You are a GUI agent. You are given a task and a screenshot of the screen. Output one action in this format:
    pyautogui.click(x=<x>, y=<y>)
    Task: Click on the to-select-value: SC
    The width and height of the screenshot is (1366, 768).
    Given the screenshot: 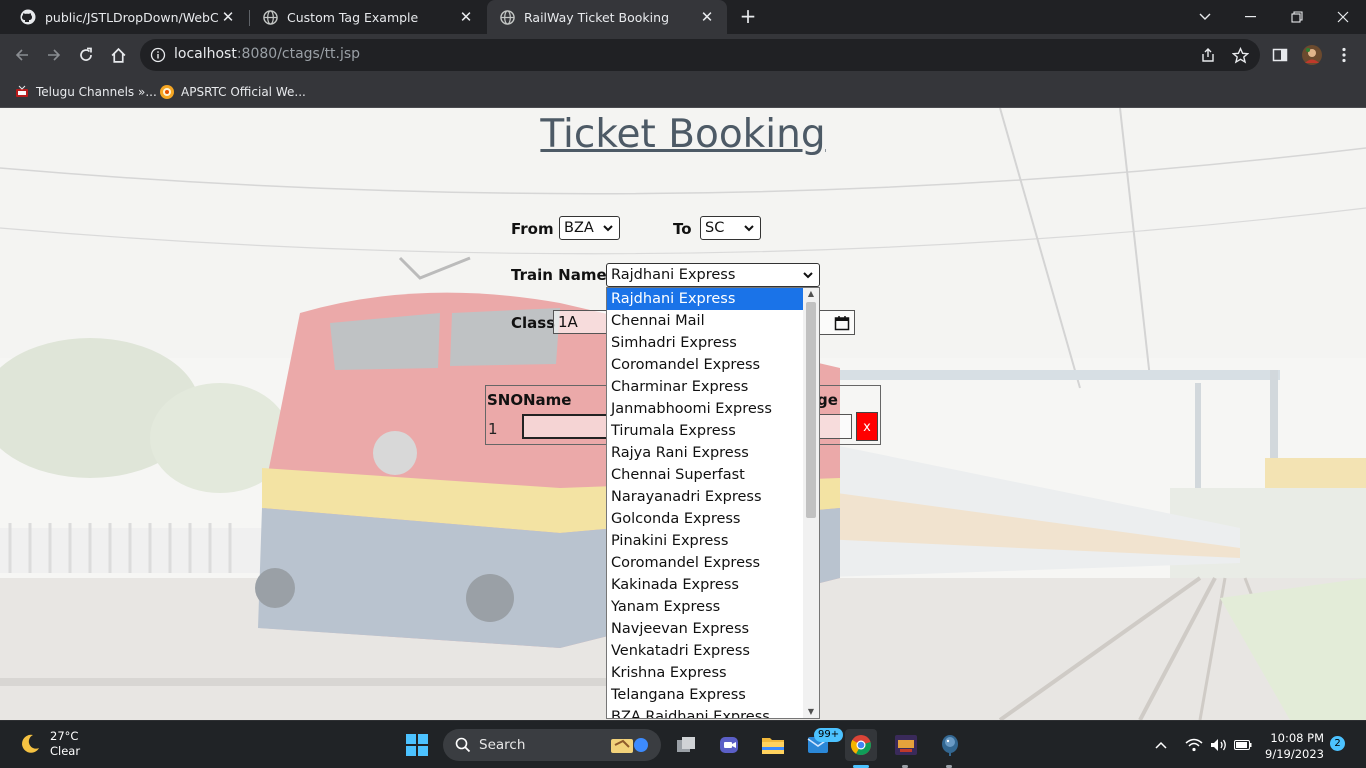 What is the action you would take?
    pyautogui.click(x=715, y=228)
    